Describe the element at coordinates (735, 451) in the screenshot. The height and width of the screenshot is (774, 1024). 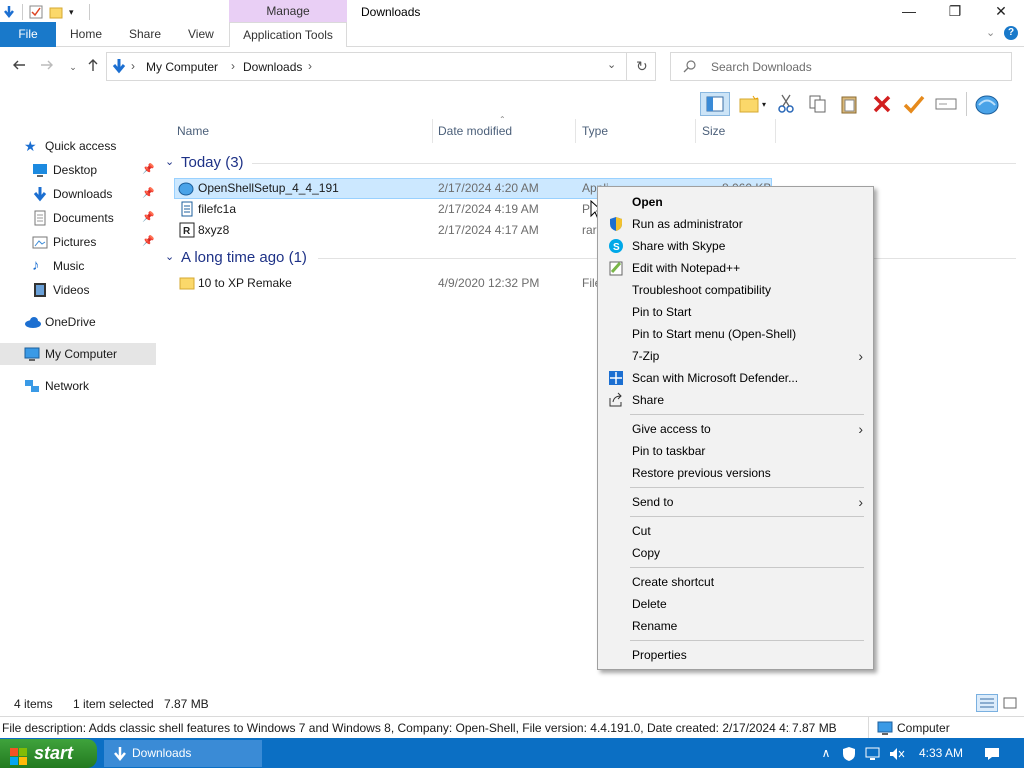
I see `menu-item-pin-taskbar: Pin to taskbar` at that location.